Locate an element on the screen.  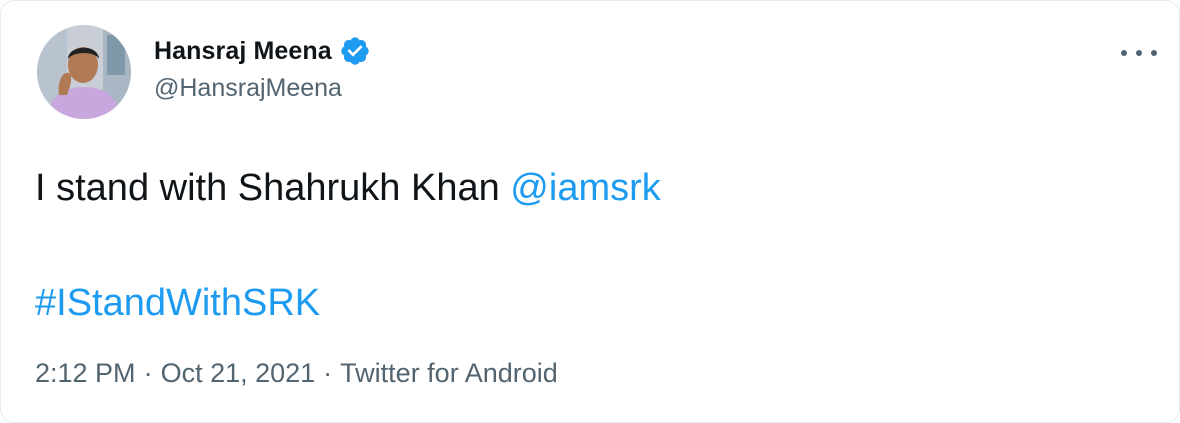
author-handle: @HansrajMeena is located at coordinates (262, 88).